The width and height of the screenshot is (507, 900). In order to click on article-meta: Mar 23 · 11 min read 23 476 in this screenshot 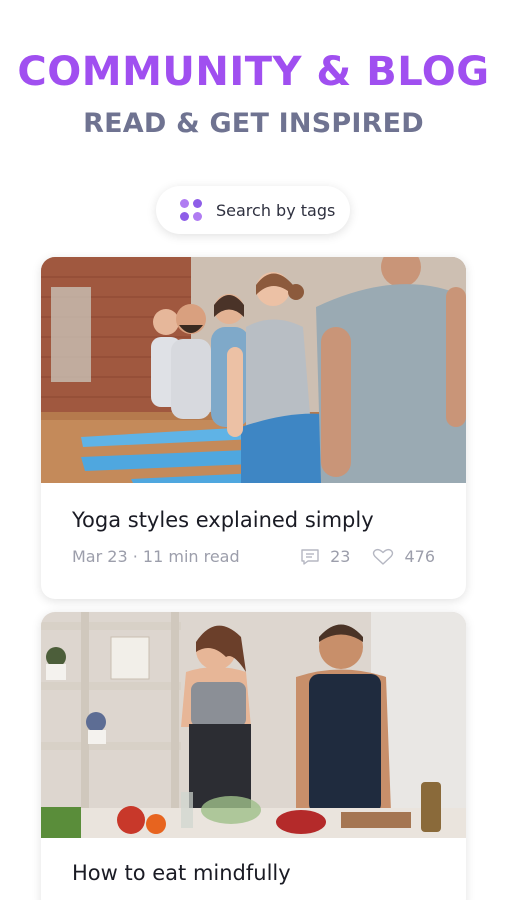, I will do `click(253, 556)`.